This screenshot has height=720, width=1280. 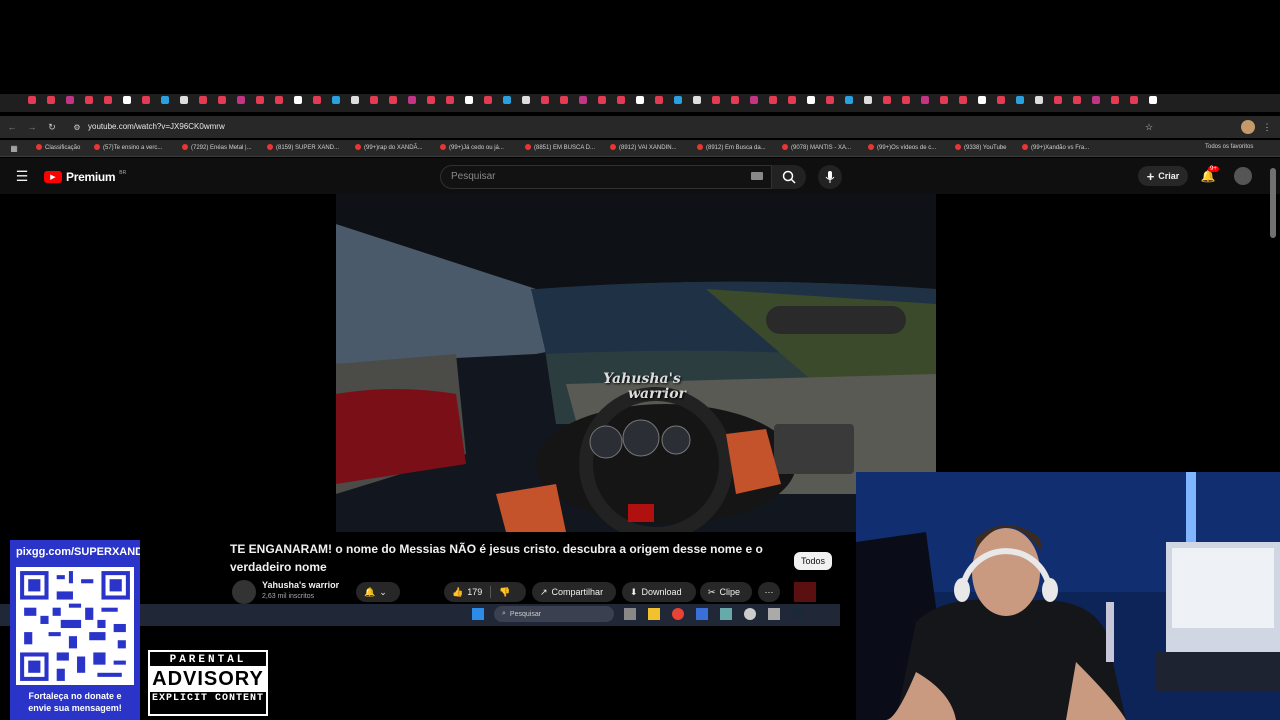 I want to click on obs-icon, so click(x=750, y=614).